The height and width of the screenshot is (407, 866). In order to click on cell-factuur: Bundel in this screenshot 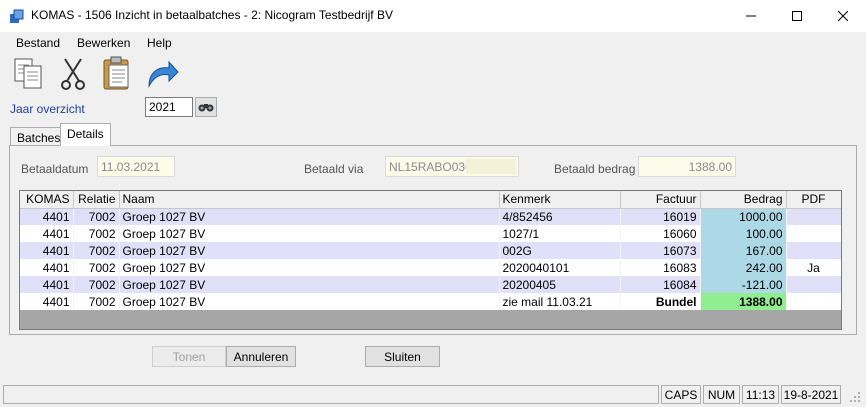, I will do `click(660, 301)`.